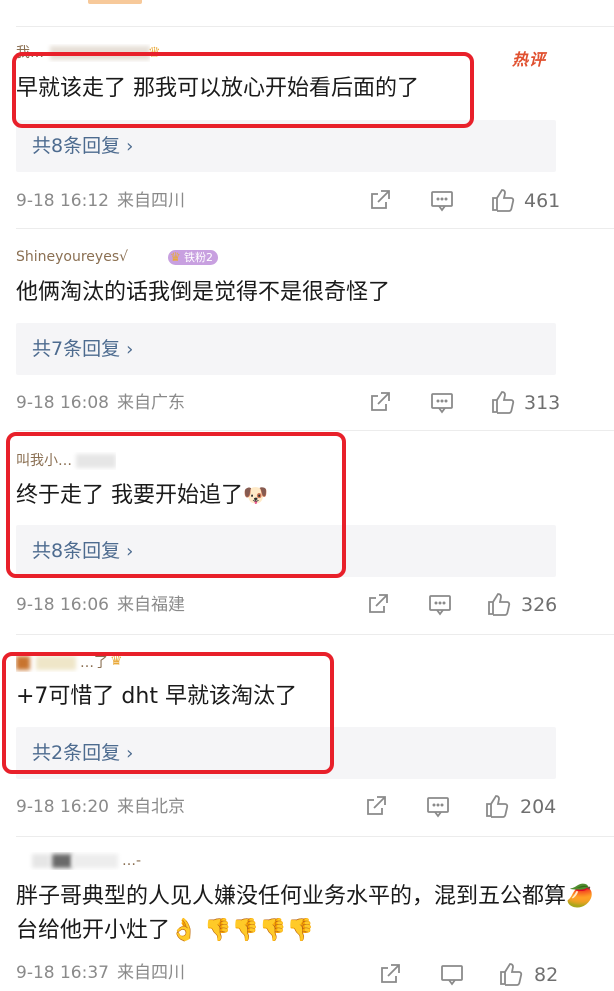 This screenshot has width=614, height=991. I want to click on view-replies-link: 共8条回复 ›, so click(82, 146).